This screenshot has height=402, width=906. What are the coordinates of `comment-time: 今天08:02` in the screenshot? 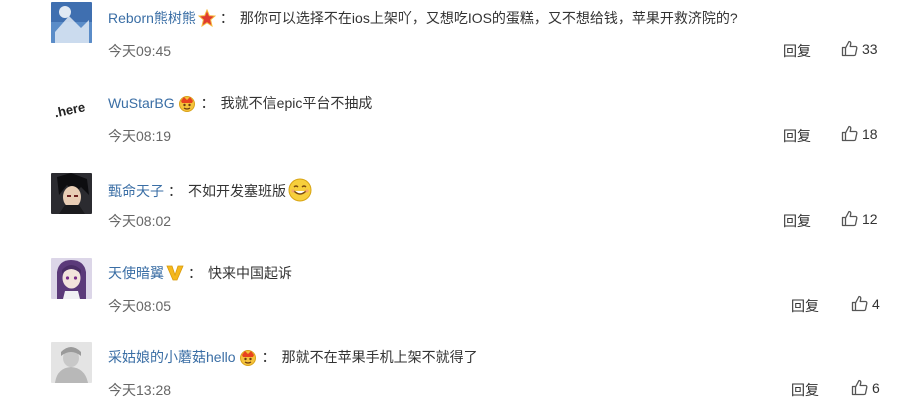 It's located at (140, 221).